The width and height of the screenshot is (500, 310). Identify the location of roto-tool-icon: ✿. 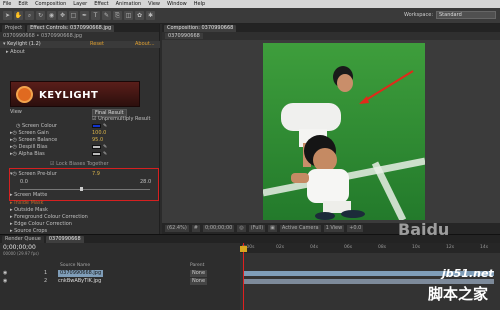
(139, 15).